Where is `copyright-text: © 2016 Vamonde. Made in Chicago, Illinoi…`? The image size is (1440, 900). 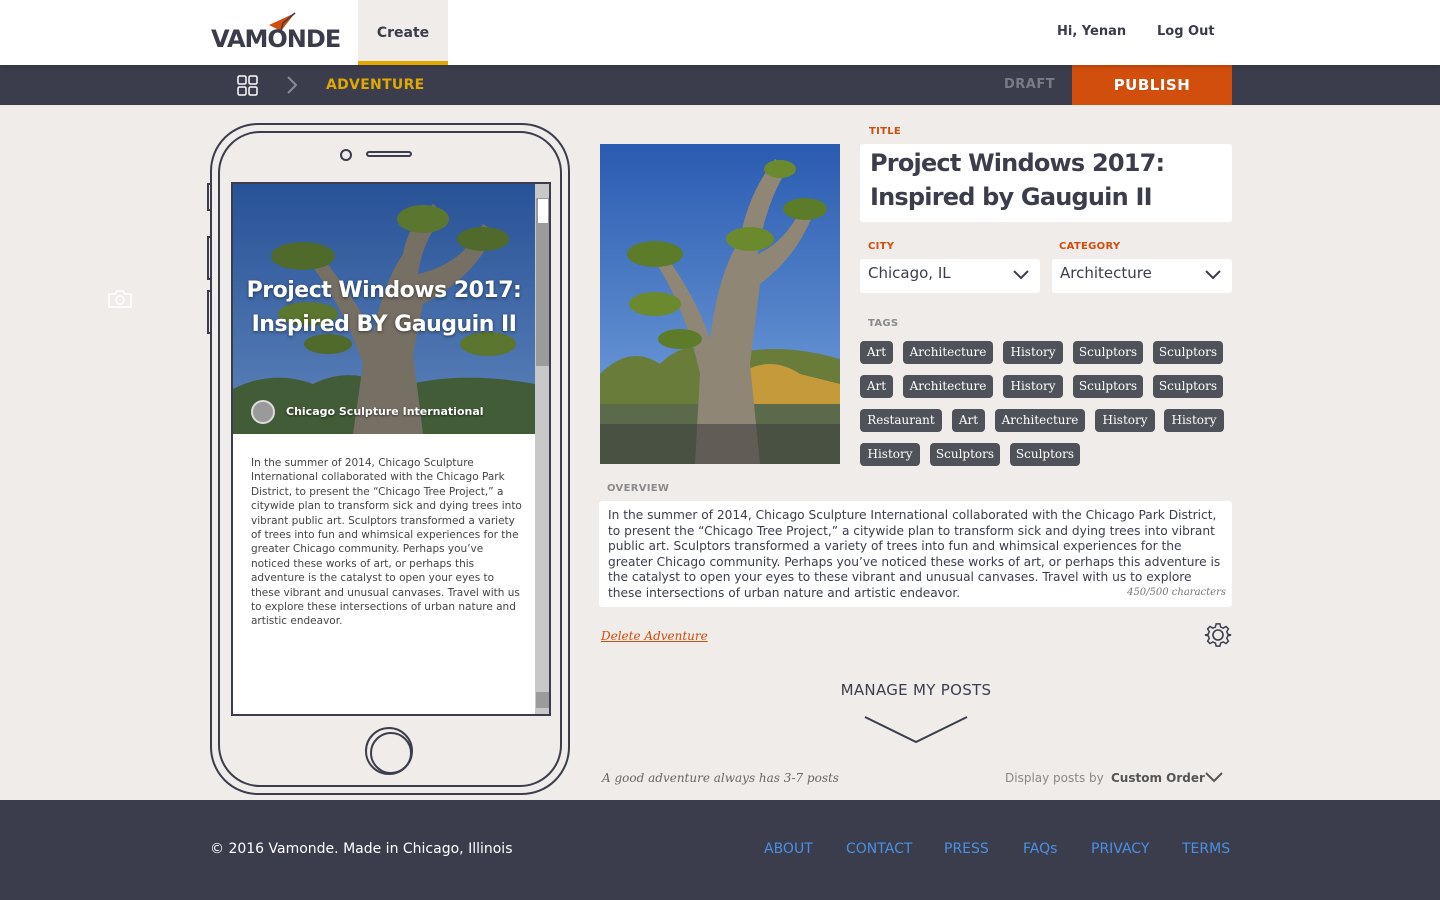
copyright-text: © 2016 Vamonde. Made in Chicago, Illinoi… is located at coordinates (361, 849).